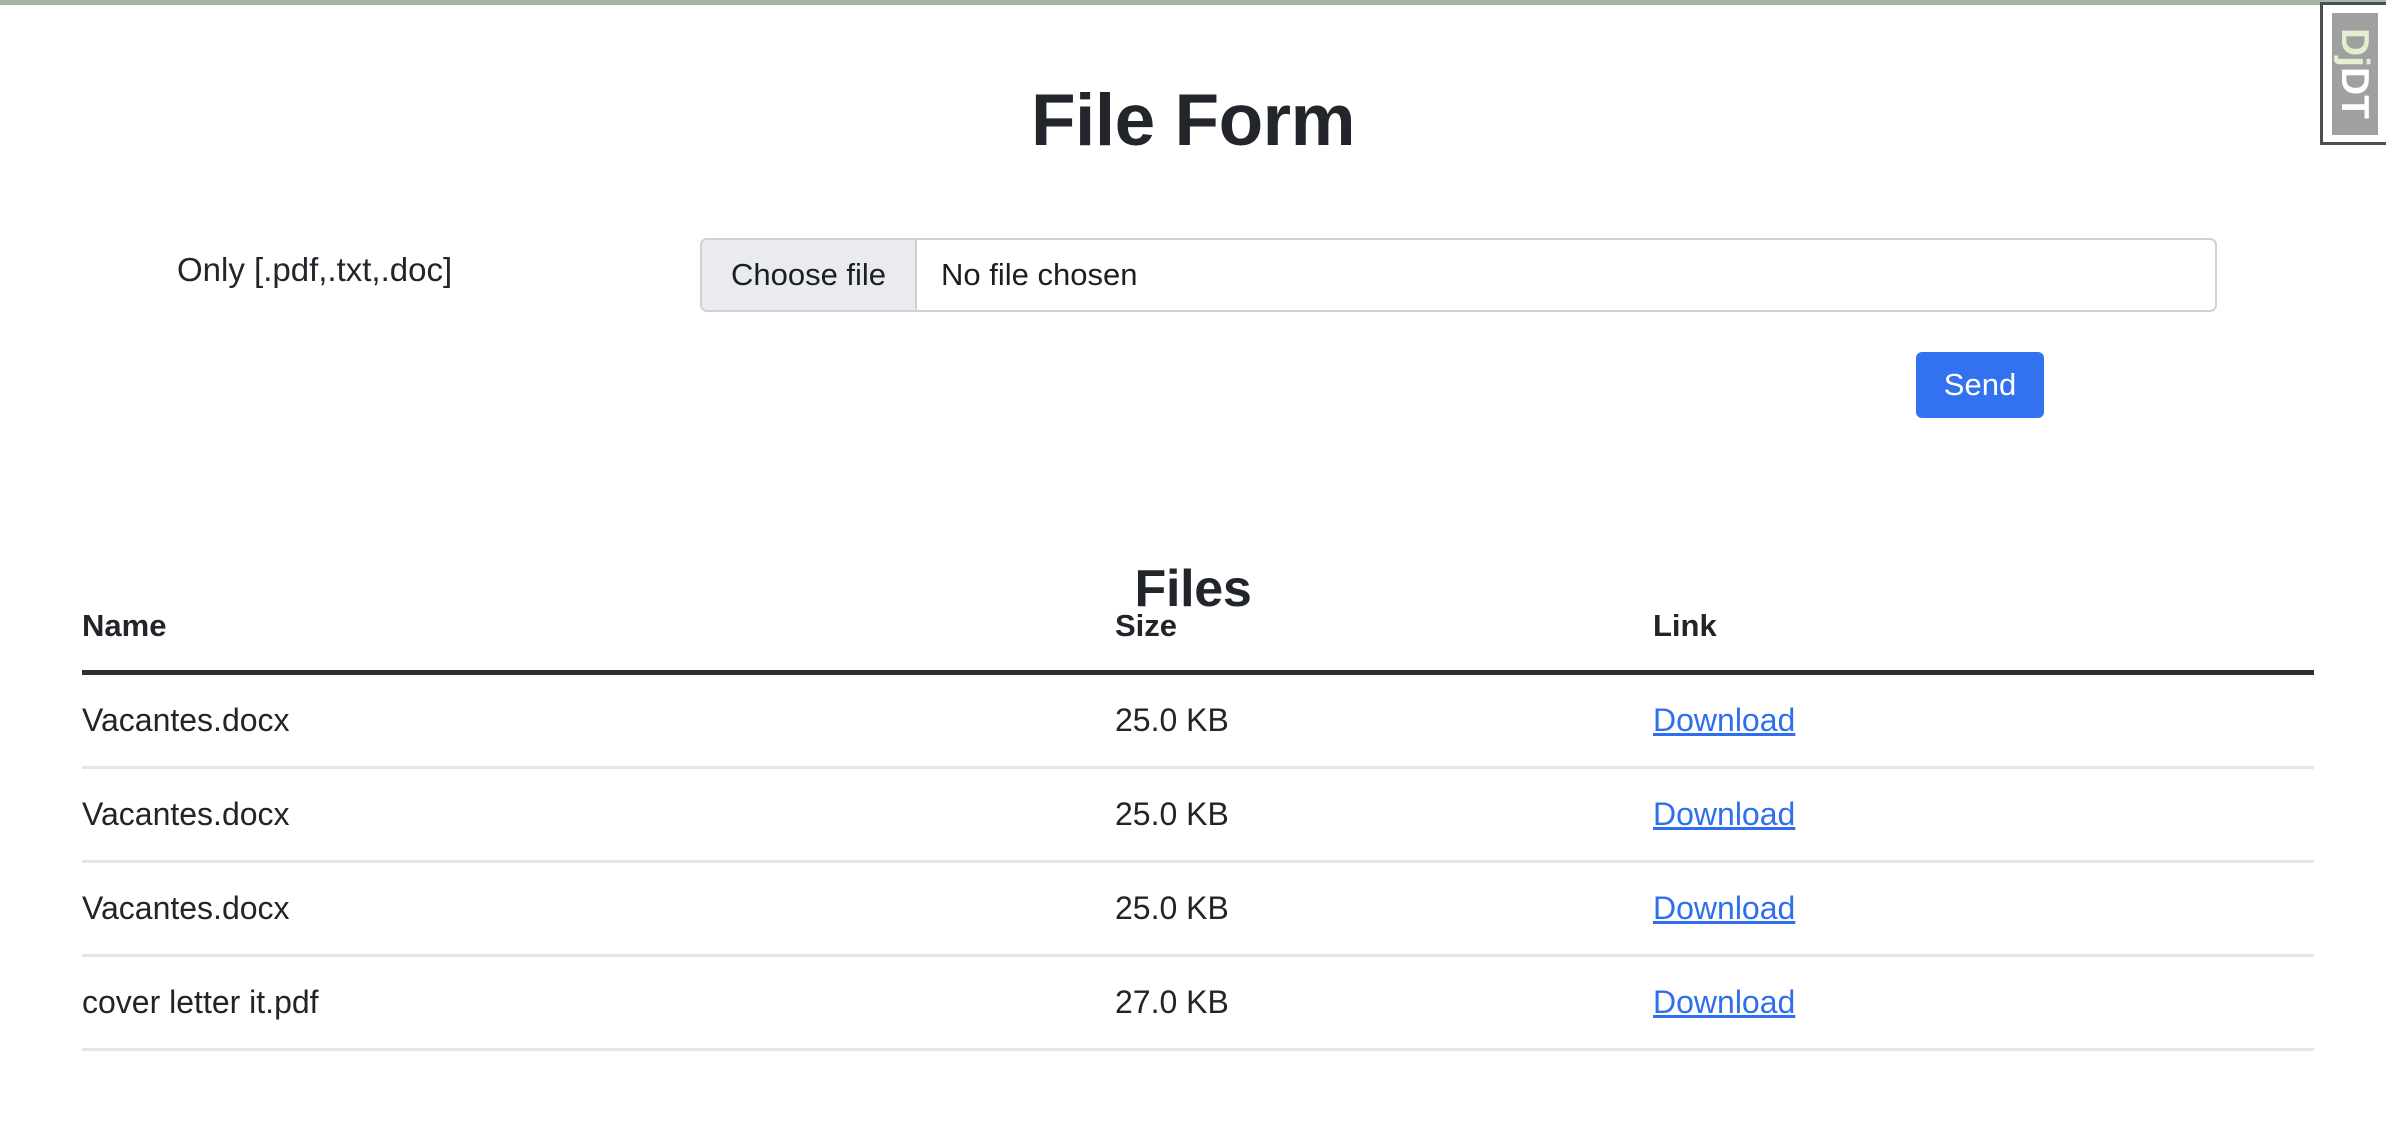 The width and height of the screenshot is (2386, 1128). What do you see at coordinates (315, 269) in the screenshot?
I see `file-input-label: Only [.pdf,.txt,.doc]` at bounding box center [315, 269].